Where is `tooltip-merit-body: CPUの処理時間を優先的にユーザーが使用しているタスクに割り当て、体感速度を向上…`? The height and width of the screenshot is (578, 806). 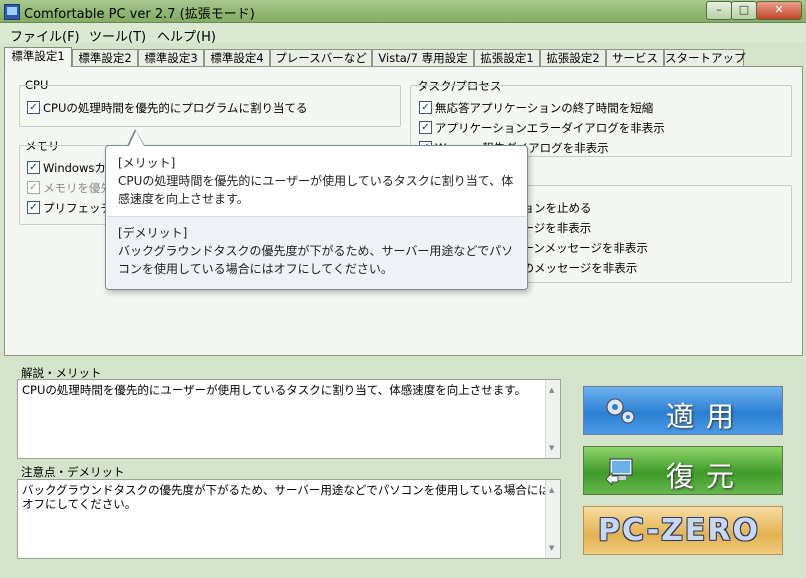
tooltip-merit-body: CPUの処理時間を優先的にユーザーが使用しているタスクに割り当て、体感速度を向上… is located at coordinates (316, 190).